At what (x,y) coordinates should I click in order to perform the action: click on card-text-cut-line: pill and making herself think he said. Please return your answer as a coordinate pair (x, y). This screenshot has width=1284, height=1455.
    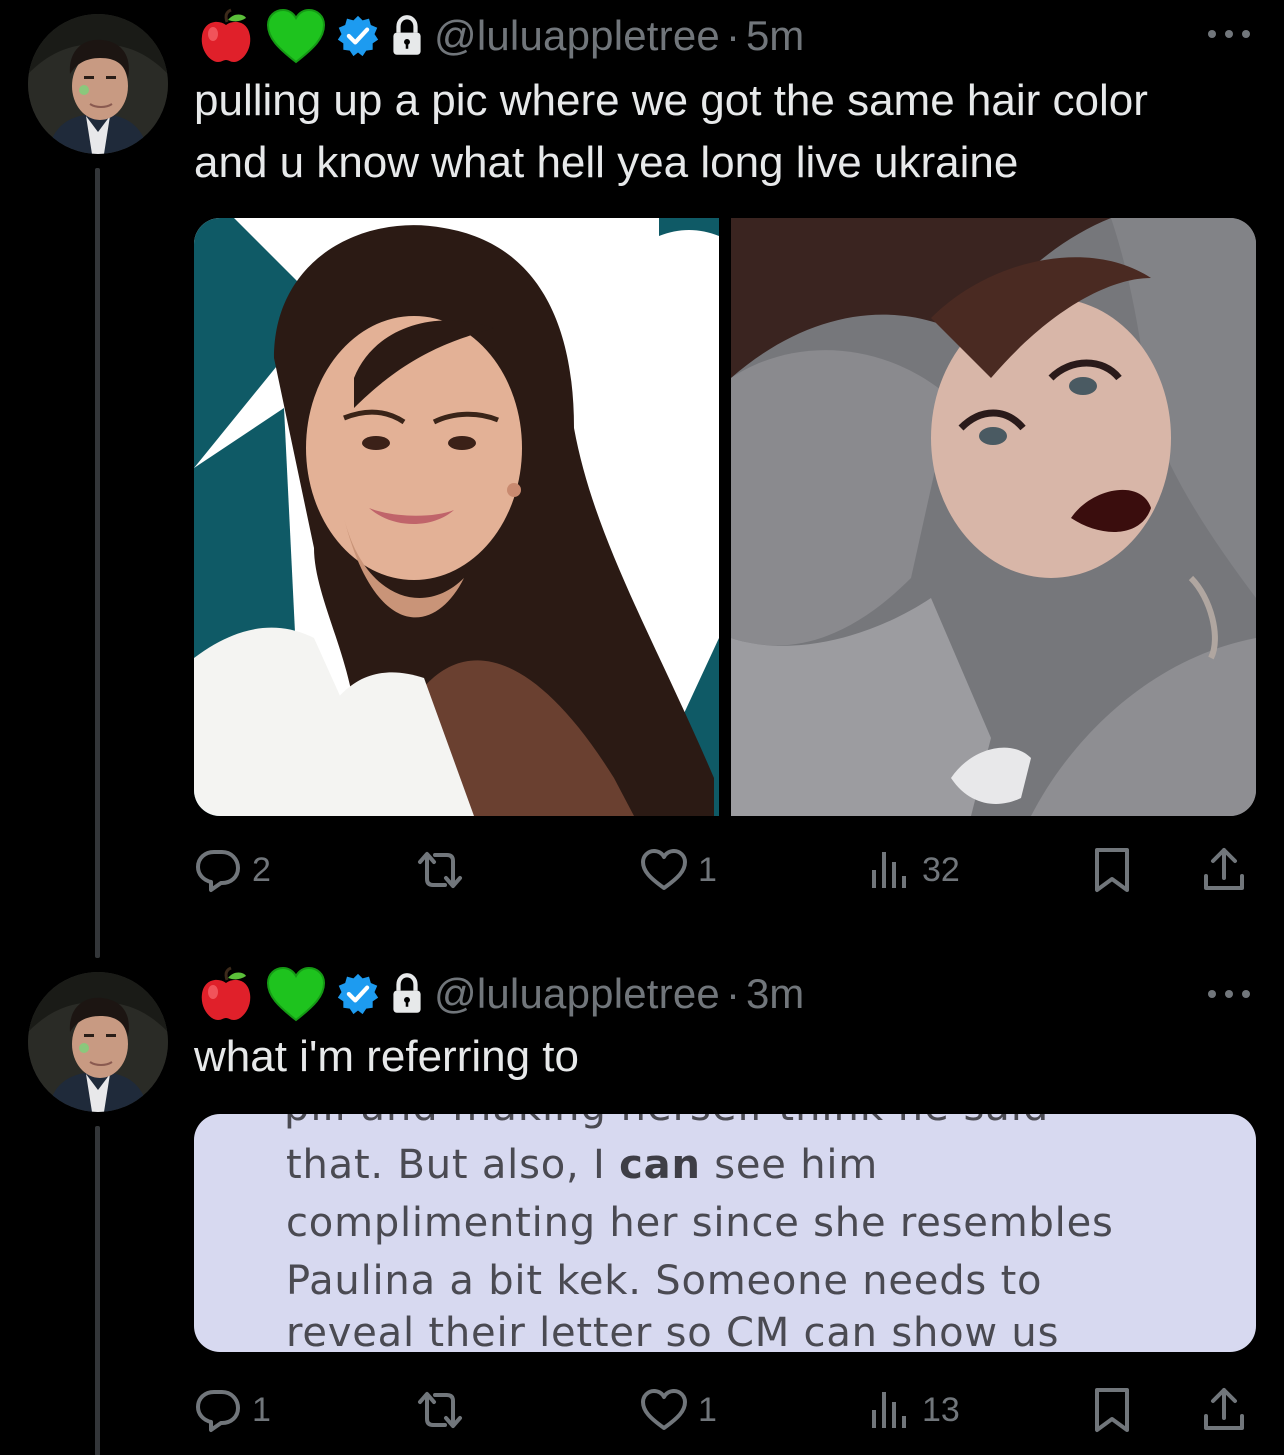
    Looking at the image, I should click on (666, 1122).